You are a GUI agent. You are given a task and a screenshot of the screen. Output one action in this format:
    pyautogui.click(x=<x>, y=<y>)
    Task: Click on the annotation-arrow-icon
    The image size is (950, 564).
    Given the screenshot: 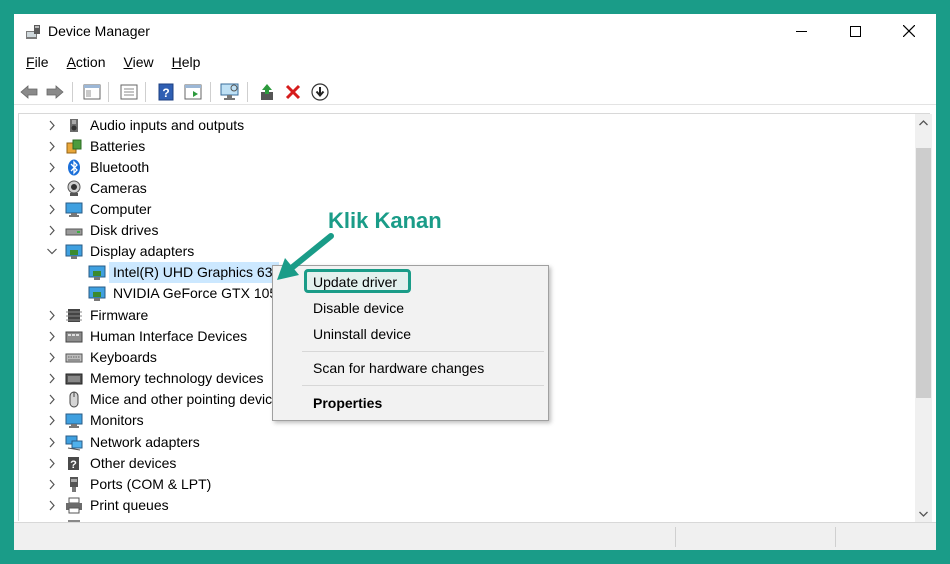 What is the action you would take?
    pyautogui.click(x=305, y=256)
    